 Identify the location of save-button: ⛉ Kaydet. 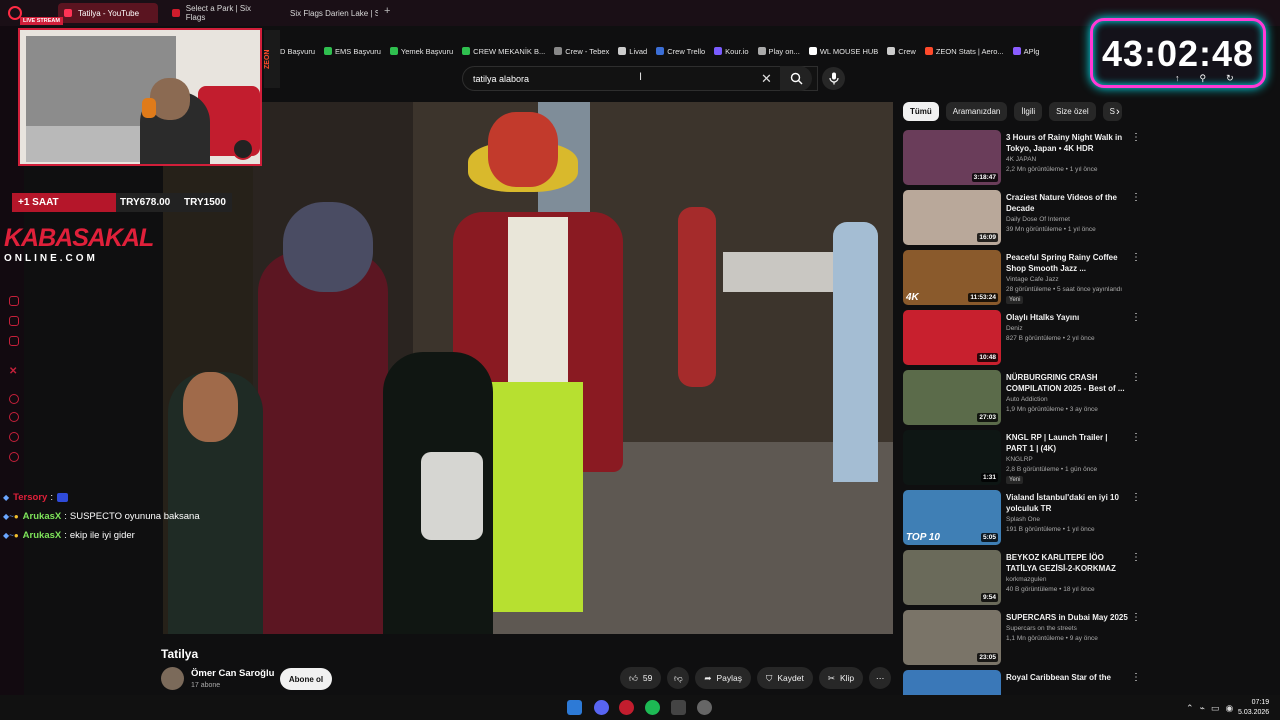
(785, 678).